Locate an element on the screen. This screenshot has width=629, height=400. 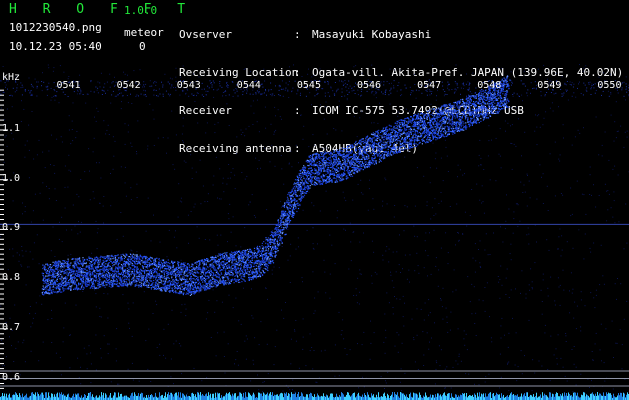
meteor-count-value: 0 is located at coordinates (142, 46).